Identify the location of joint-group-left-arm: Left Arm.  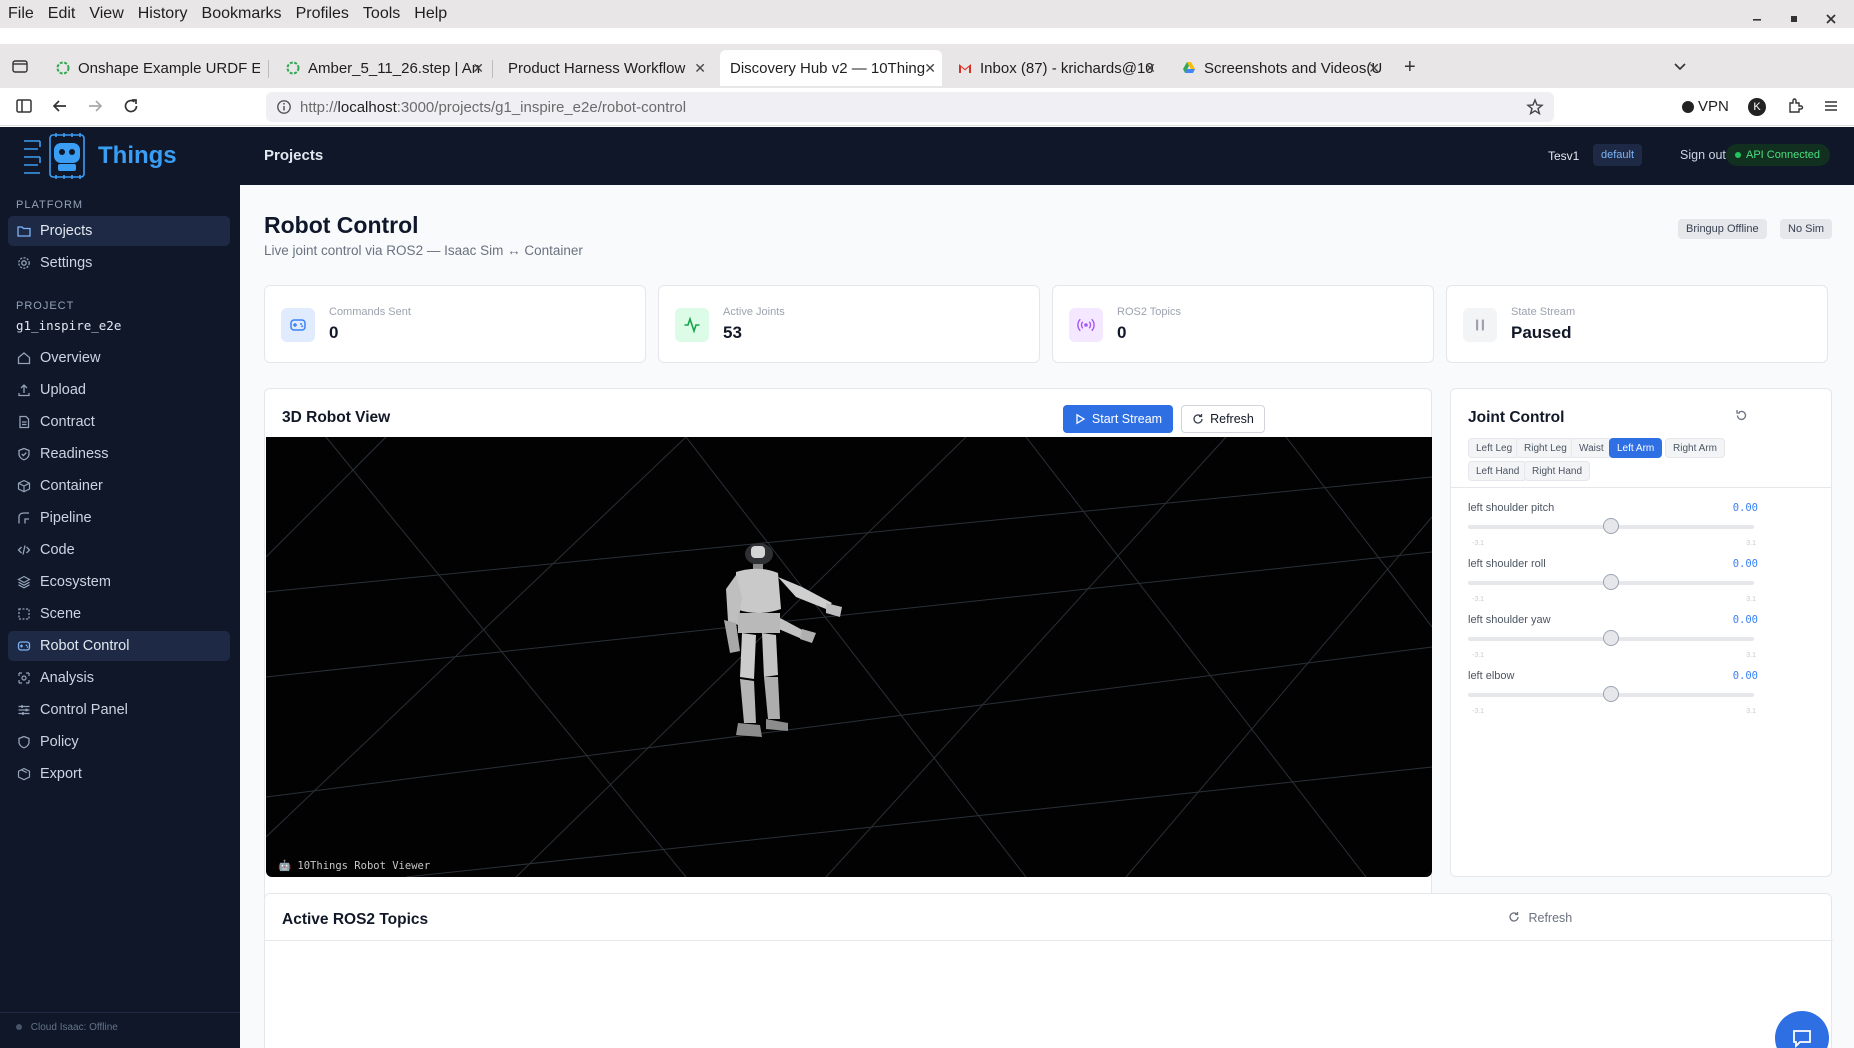
(1636, 448).